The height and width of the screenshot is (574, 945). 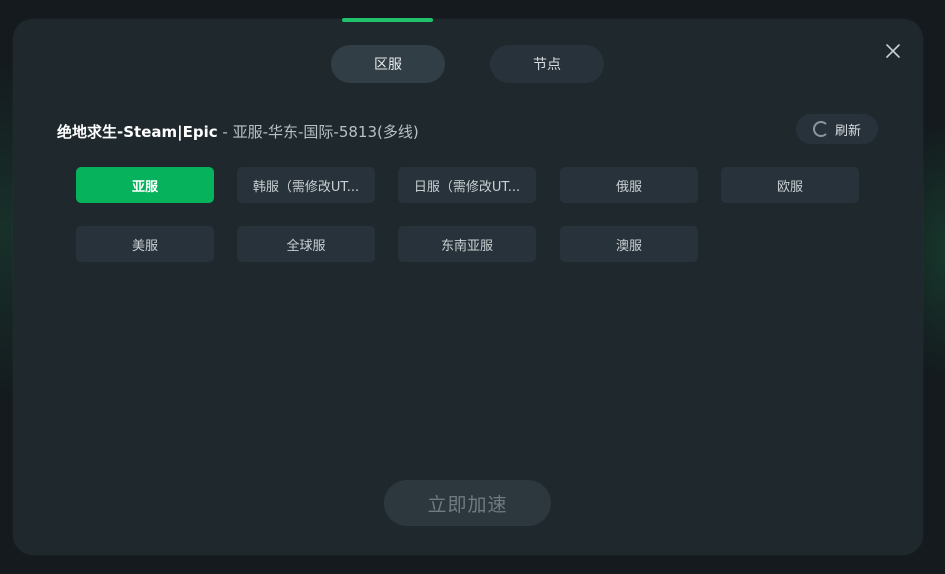 I want to click on region-label: 东南亚服, so click(x=466, y=246).